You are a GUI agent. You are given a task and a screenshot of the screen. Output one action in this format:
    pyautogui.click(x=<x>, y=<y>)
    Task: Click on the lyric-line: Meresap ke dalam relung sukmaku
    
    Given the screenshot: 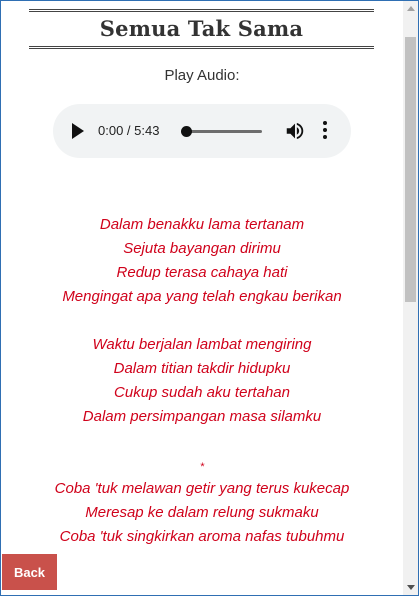 What is the action you would take?
    pyautogui.click(x=202, y=512)
    